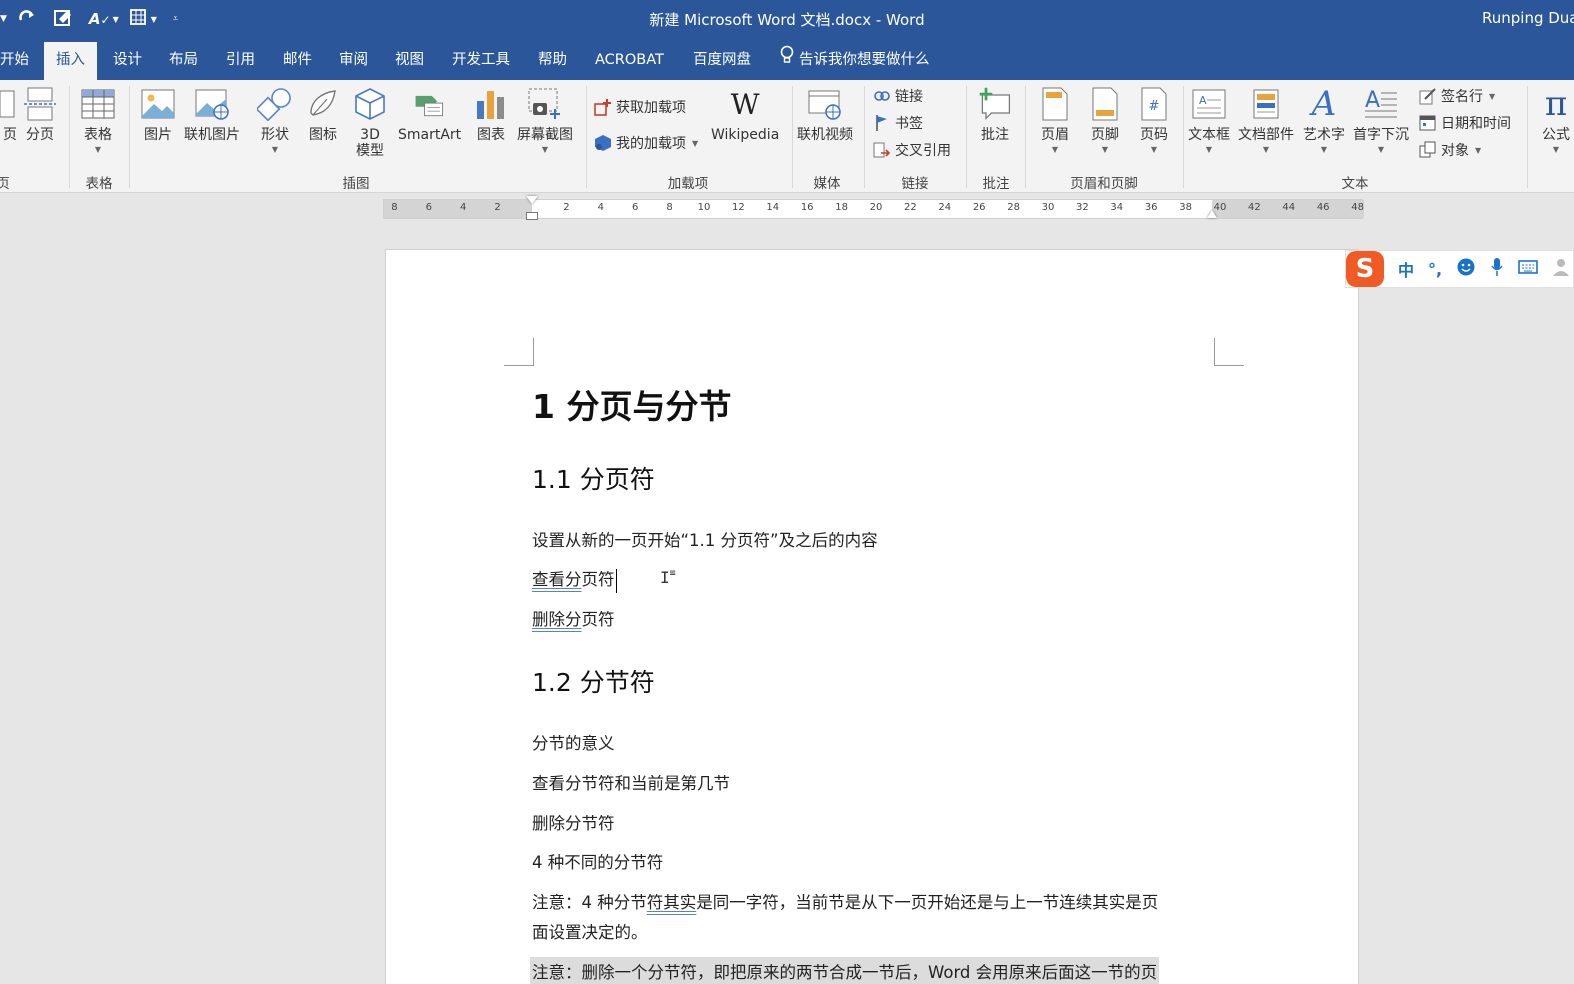 This screenshot has height=984, width=1574. I want to click on tab-acrobat: ACROBAT, so click(629, 63).